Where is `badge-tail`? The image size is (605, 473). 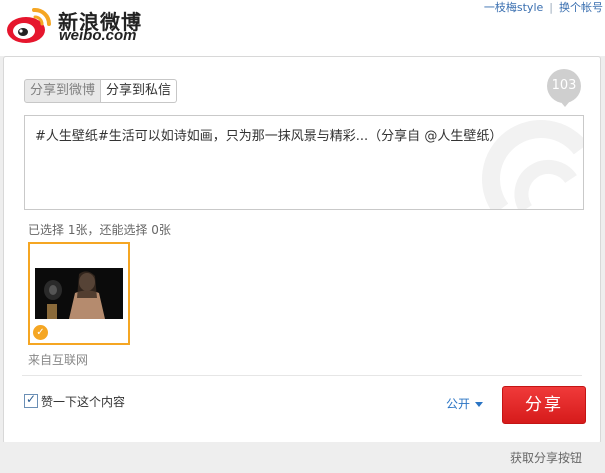 badge-tail is located at coordinates (565, 104).